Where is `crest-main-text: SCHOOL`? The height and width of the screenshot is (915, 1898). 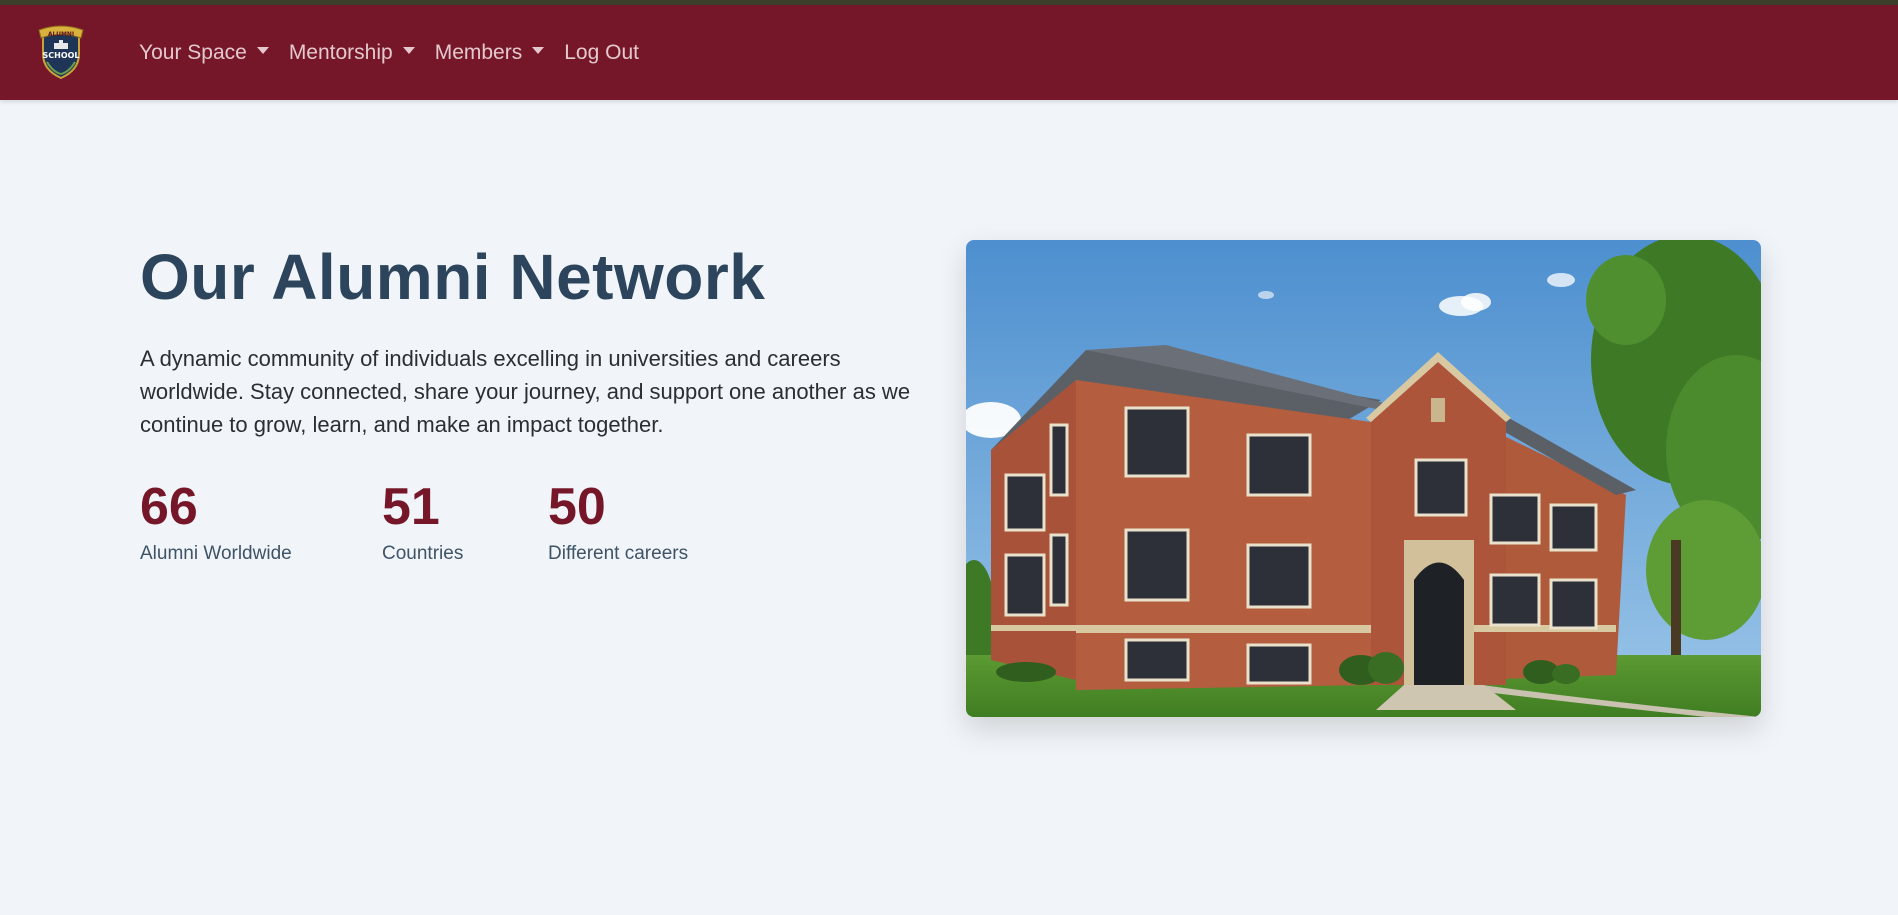
crest-main-text: SCHOOL is located at coordinates (60, 55).